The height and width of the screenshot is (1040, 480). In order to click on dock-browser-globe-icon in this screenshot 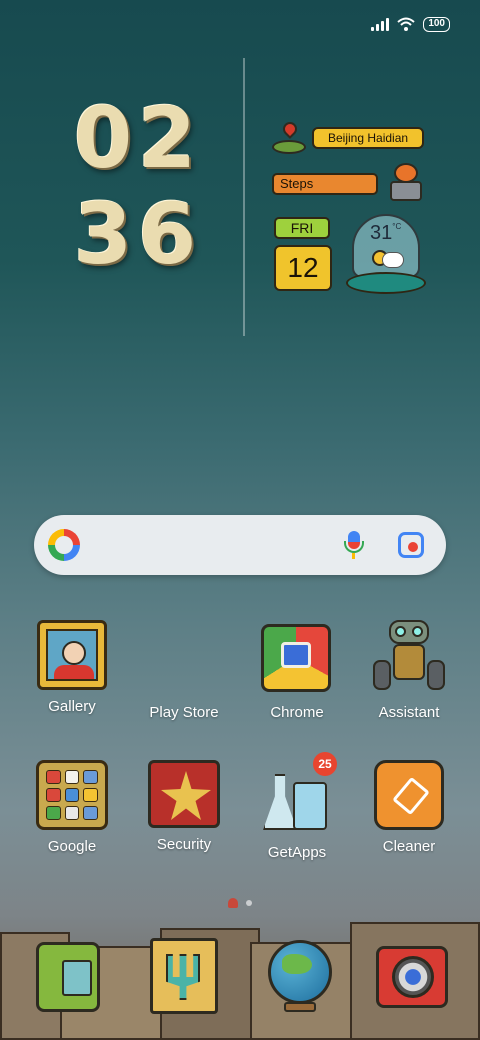, I will do `click(300, 976)`.